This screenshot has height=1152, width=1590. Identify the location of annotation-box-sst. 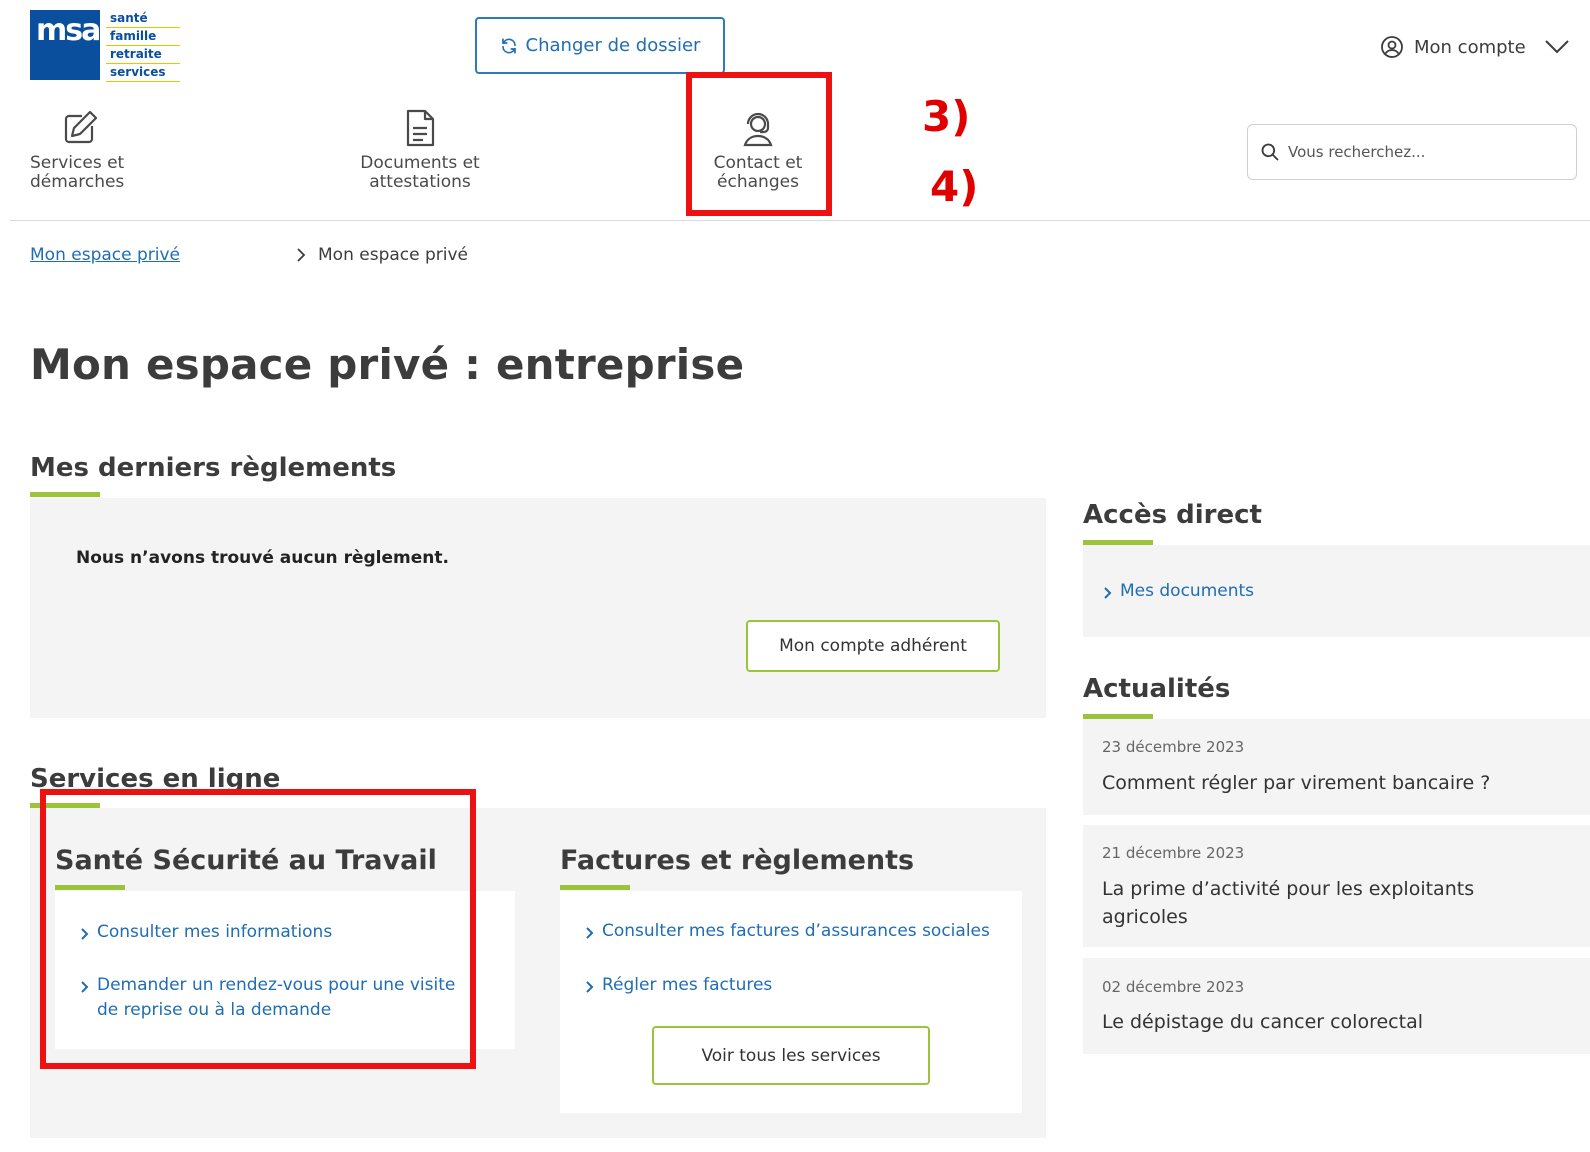
(258, 929).